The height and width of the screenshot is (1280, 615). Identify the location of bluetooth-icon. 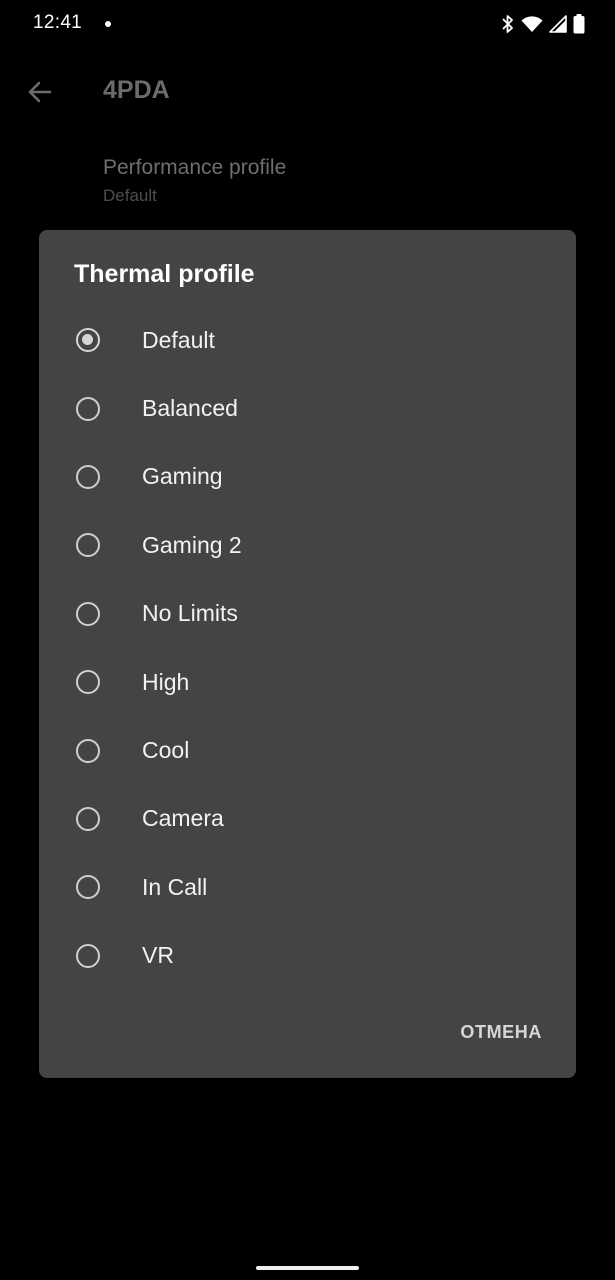
(508, 24).